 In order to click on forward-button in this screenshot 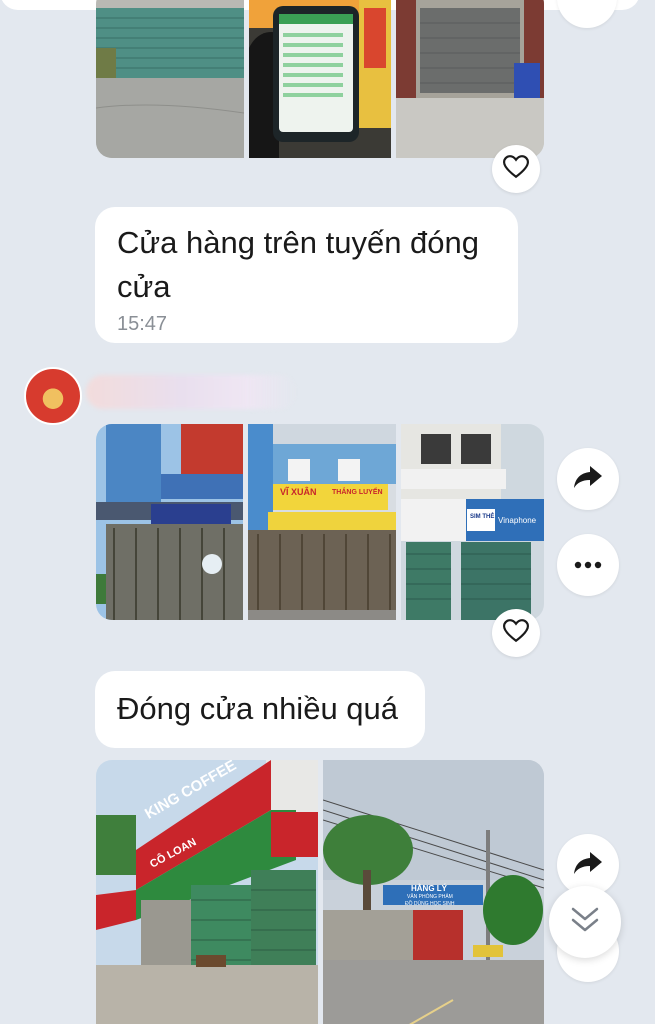, I will do `click(588, 479)`.